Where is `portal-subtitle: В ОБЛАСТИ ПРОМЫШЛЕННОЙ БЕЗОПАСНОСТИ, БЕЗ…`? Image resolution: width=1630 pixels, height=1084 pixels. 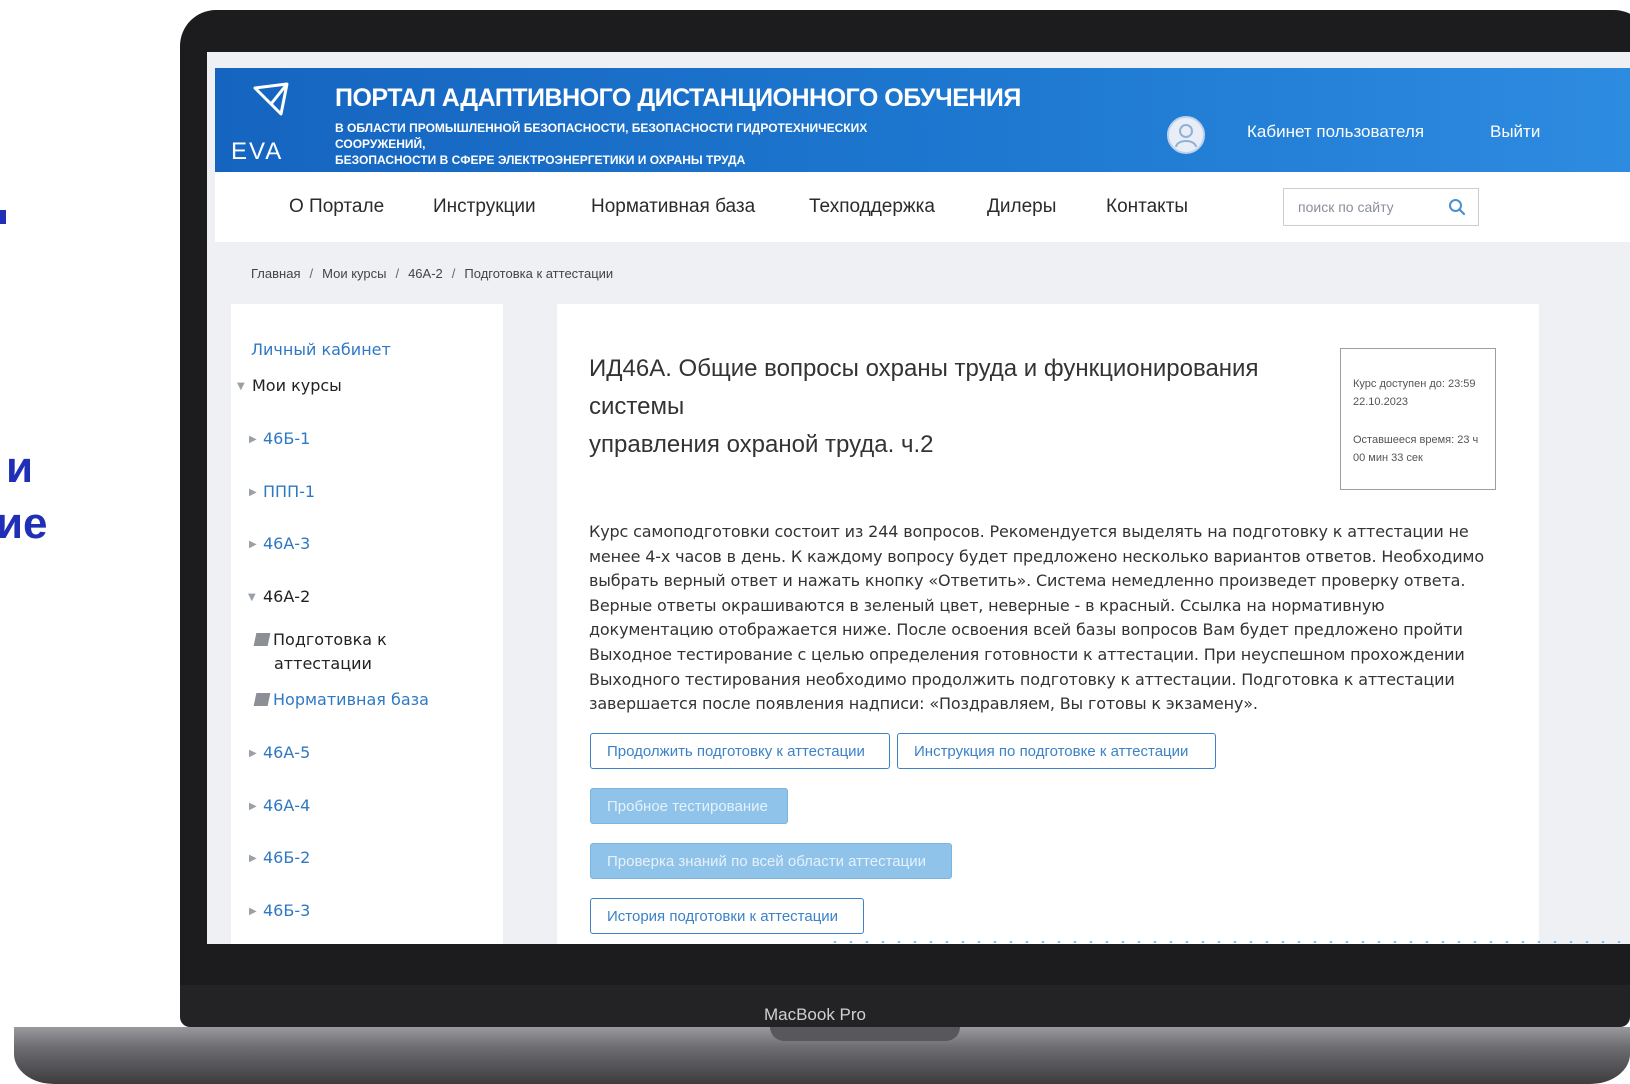 portal-subtitle: В ОБЛАСТИ ПРОМЫШЛЕННОЙ БЕЗОПАСНОСТИ, БЕЗ… is located at coordinates (635, 144).